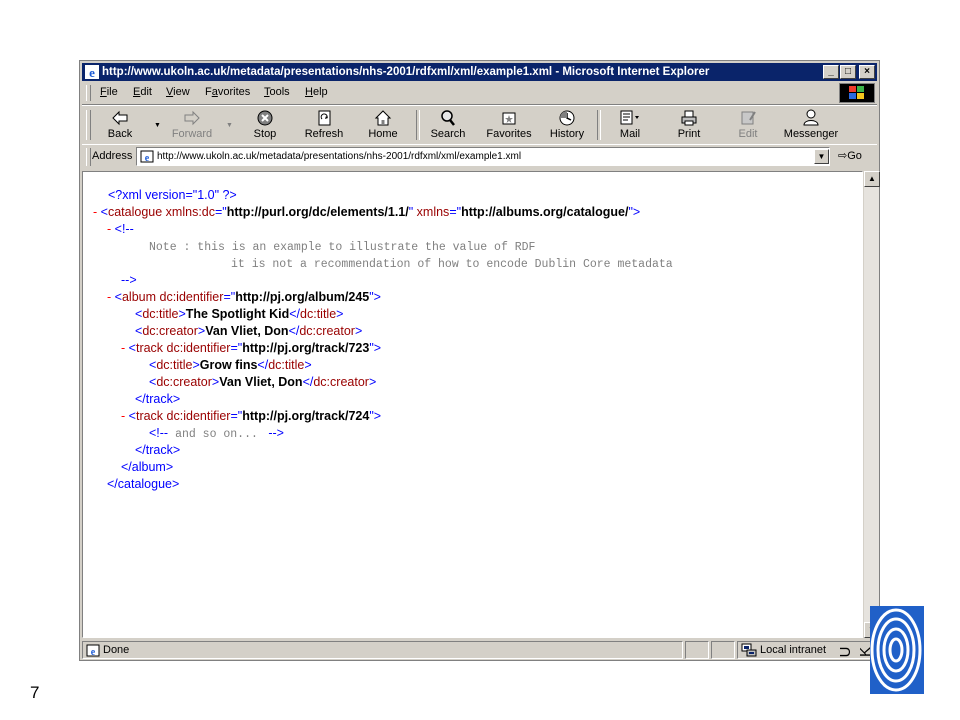 This screenshot has height=720, width=960. What do you see at coordinates (811, 117) in the screenshot?
I see `messenger-person-icon` at bounding box center [811, 117].